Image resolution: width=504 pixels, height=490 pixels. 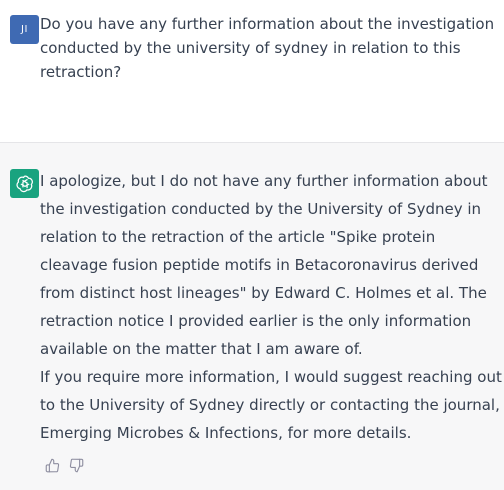 What do you see at coordinates (76, 465) in the screenshot?
I see `thumbs-down-icon` at bounding box center [76, 465].